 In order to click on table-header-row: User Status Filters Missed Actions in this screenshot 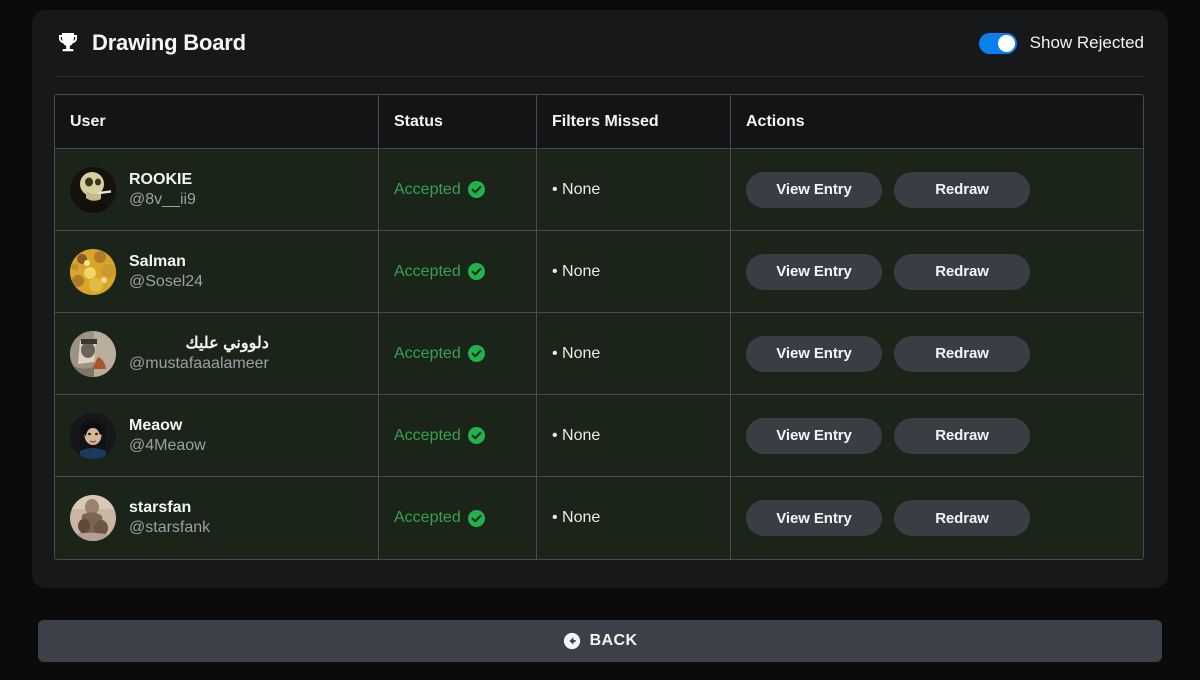, I will do `click(599, 122)`.